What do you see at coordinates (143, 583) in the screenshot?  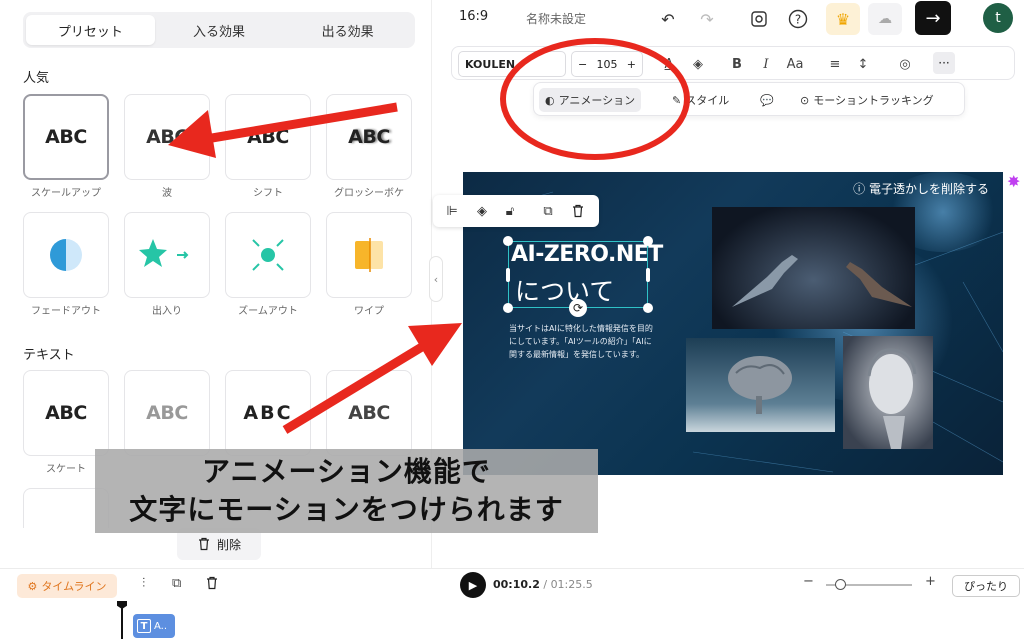 I see `split-icon: ⫶` at bounding box center [143, 583].